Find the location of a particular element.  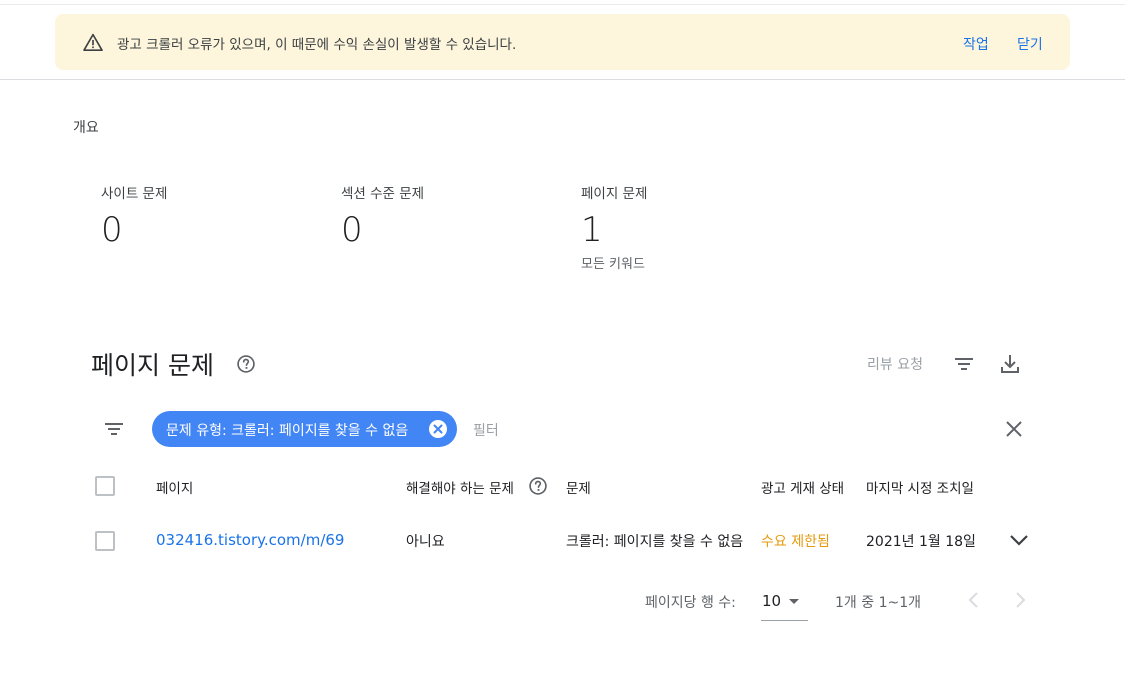

column-header-issue: 문제 is located at coordinates (578, 487).